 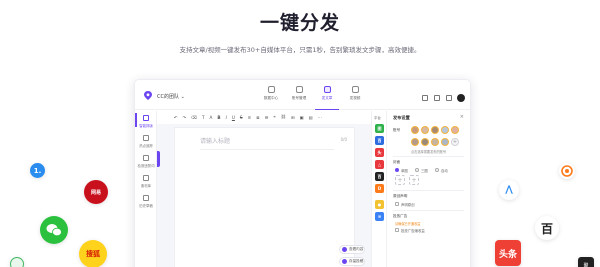 I want to click on font-size-button: T, so click(x=203, y=117).